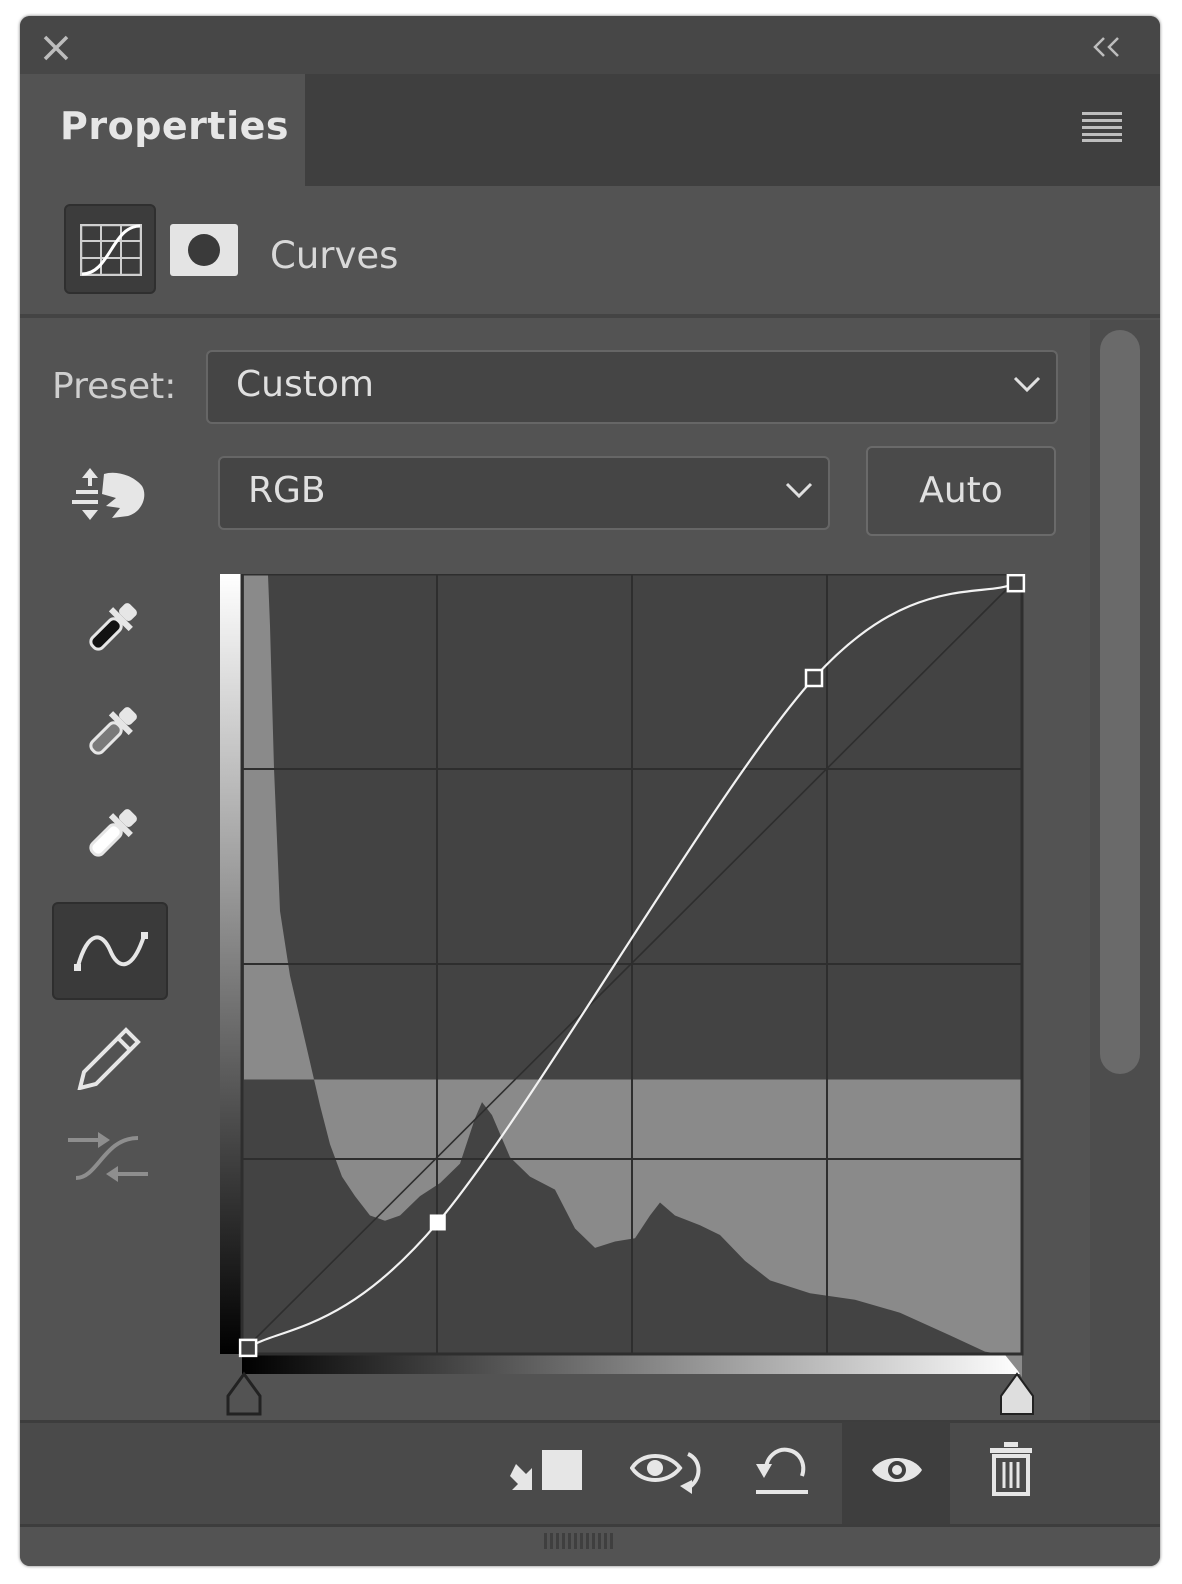  Describe the element at coordinates (334, 255) in the screenshot. I see `adjustment-title: Curves` at that location.